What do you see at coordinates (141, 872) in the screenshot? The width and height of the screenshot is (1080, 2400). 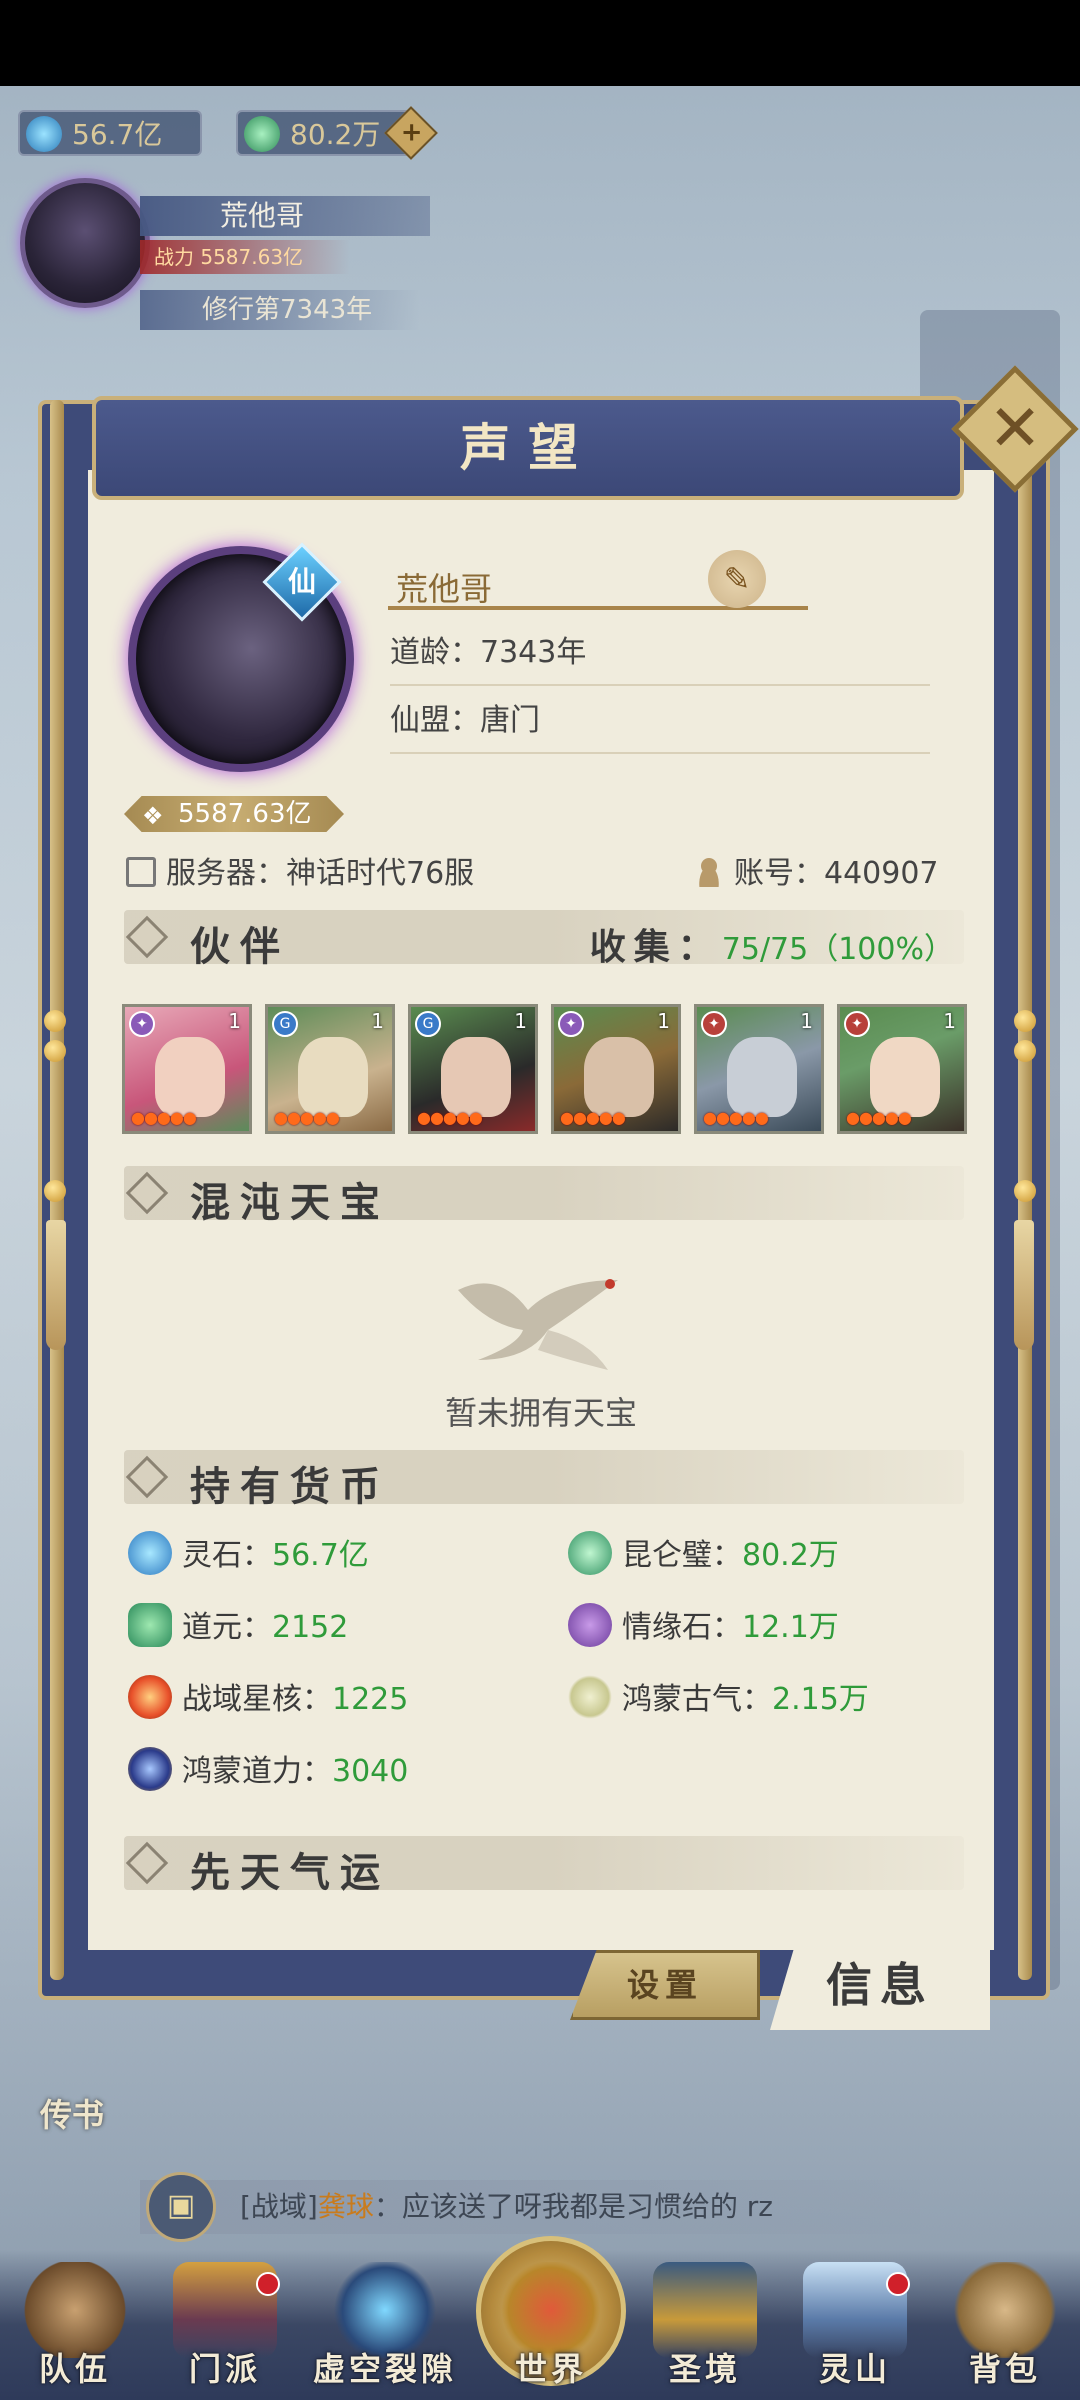 I see `scroll-icon` at bounding box center [141, 872].